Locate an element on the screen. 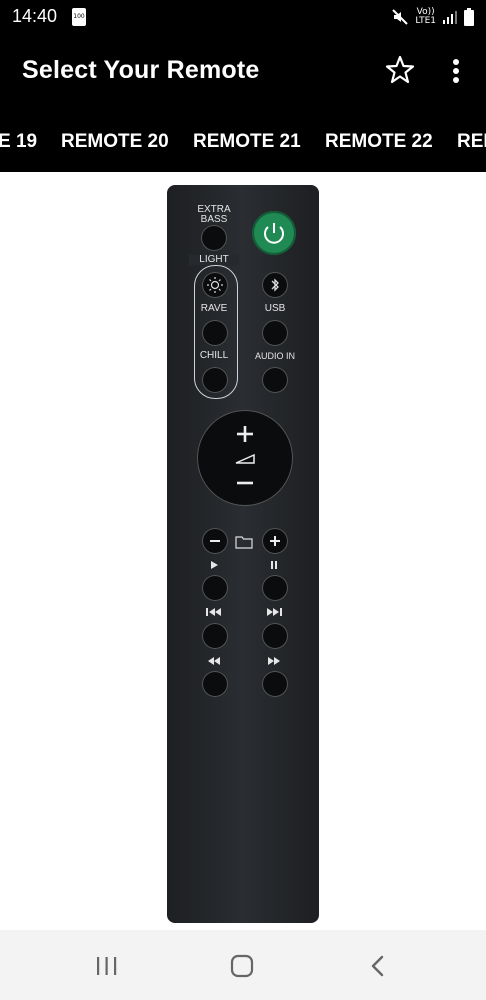 The height and width of the screenshot is (1000, 486). more-options-icon is located at coordinates (456, 72).